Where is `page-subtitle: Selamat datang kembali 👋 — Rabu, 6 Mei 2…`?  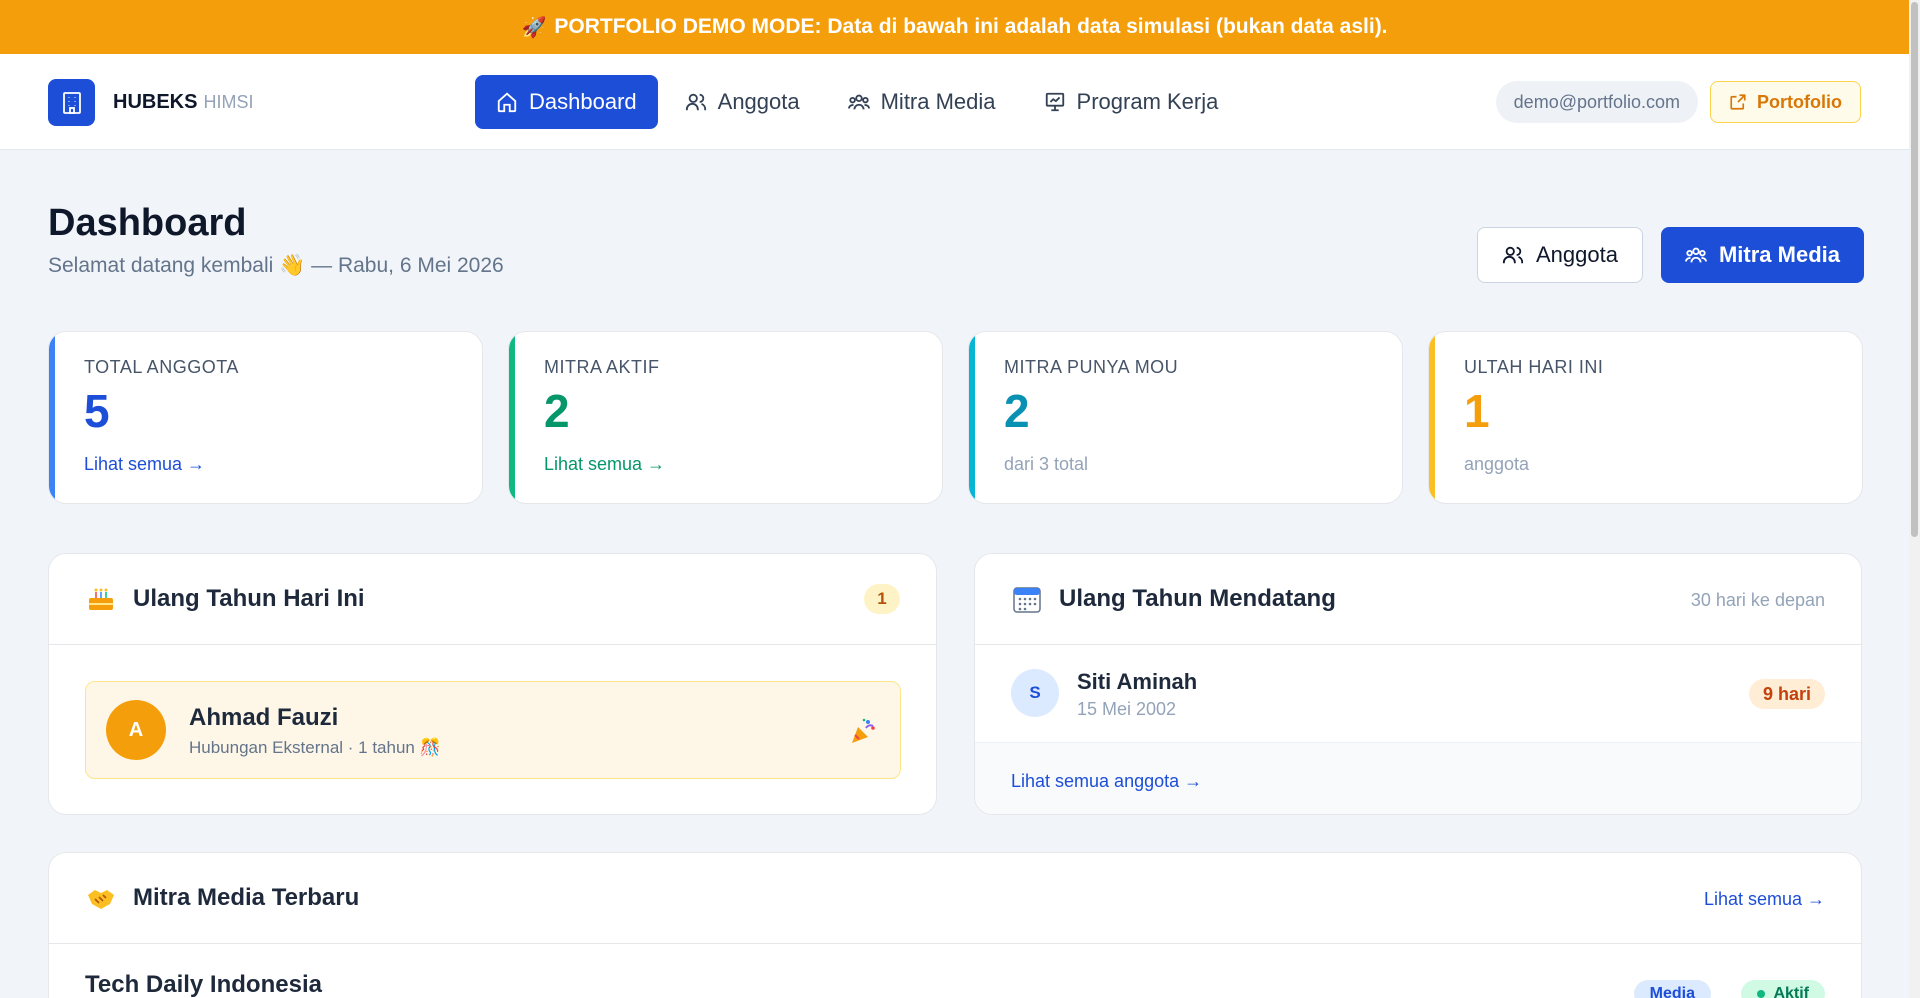
page-subtitle: Selamat datang kembali 👋 — Rabu, 6 Mei 2… is located at coordinates (276, 265).